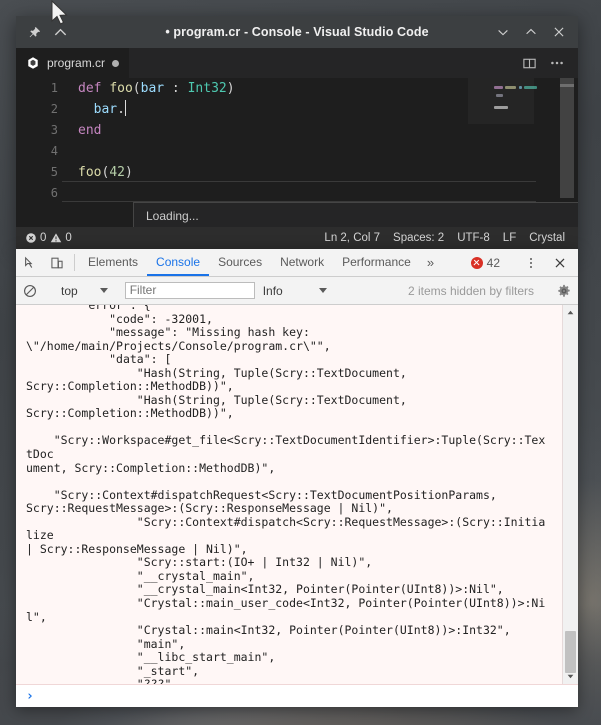  I want to click on console-filter-input, so click(189, 290).